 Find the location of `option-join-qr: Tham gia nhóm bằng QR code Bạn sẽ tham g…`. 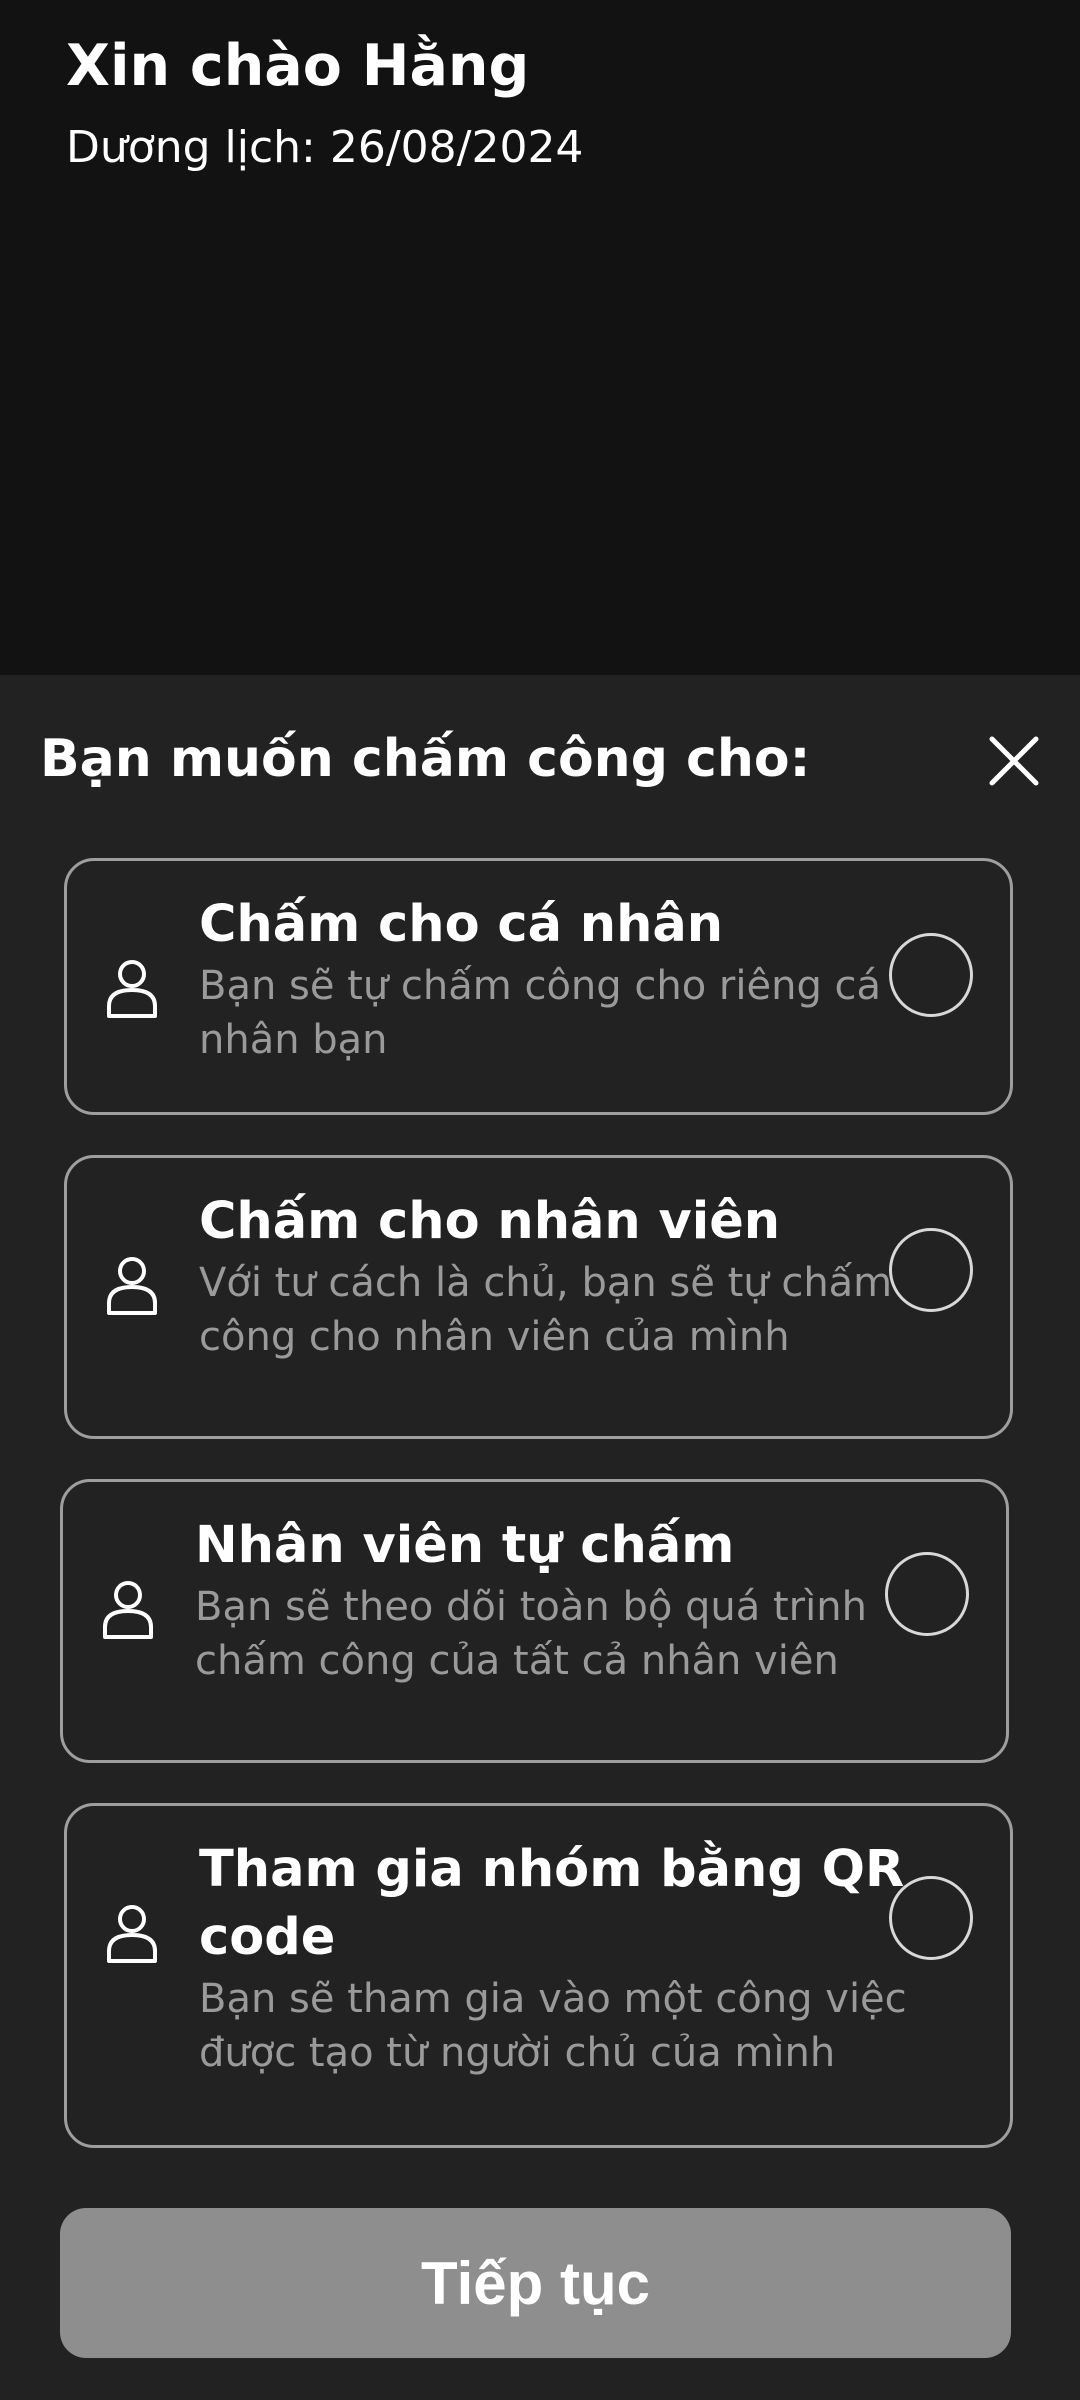

option-join-qr: Tham gia nhóm bằng QR code Bạn sẽ tham g… is located at coordinates (538, 1975).